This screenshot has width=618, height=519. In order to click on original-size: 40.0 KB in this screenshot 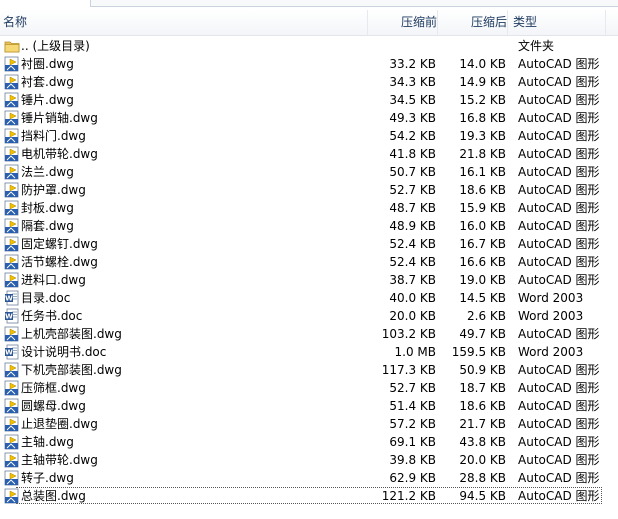, I will do `click(412, 298)`.